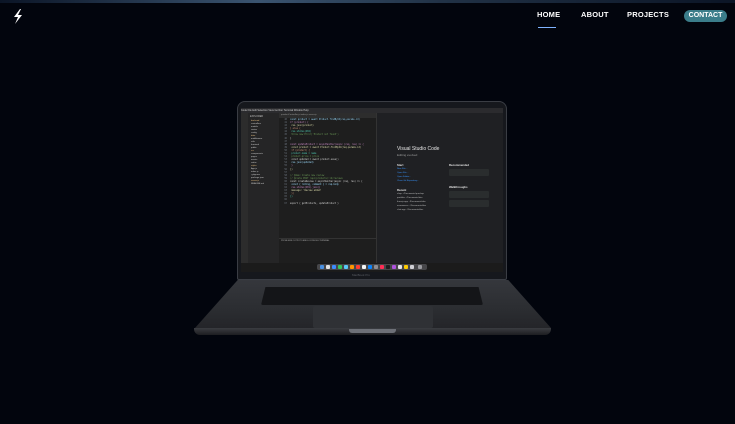 The image size is (735, 424). What do you see at coordinates (410, 198) in the screenshot?
I see `recent-item: portfolio ~/Documents/dev` at bounding box center [410, 198].